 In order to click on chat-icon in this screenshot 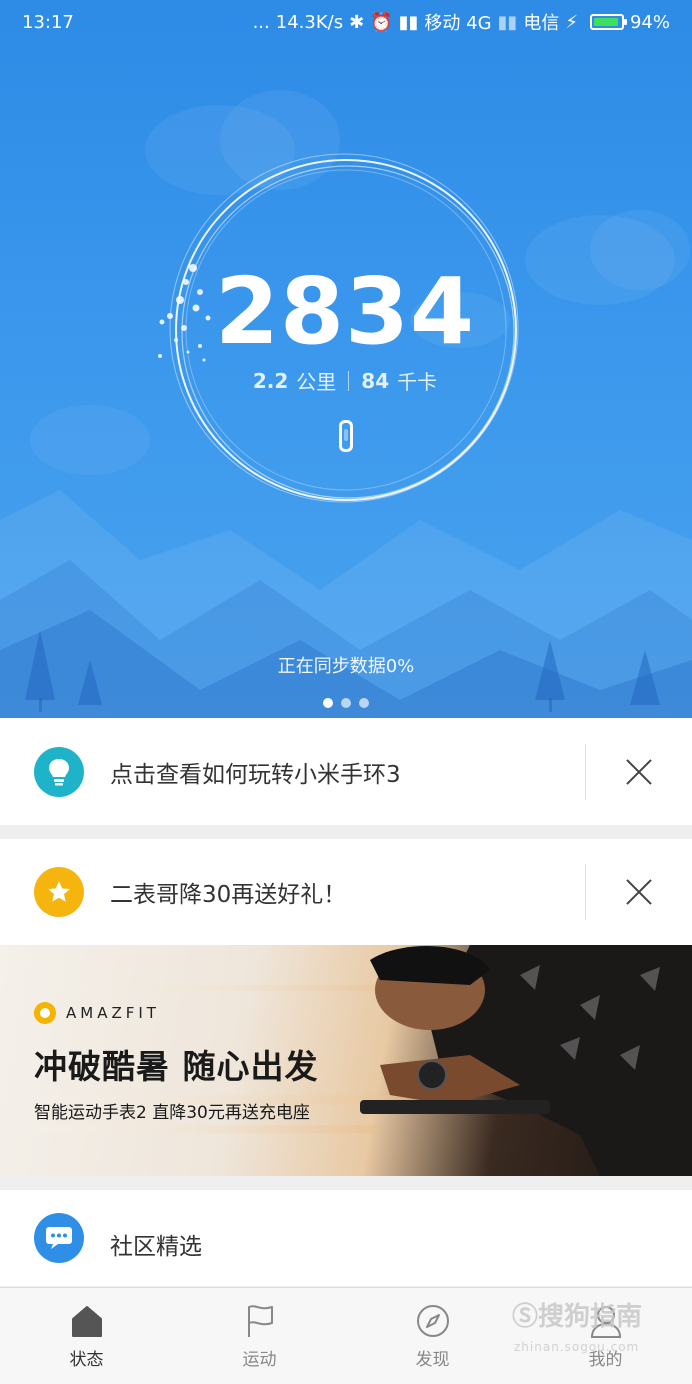, I will do `click(59, 1238)`.